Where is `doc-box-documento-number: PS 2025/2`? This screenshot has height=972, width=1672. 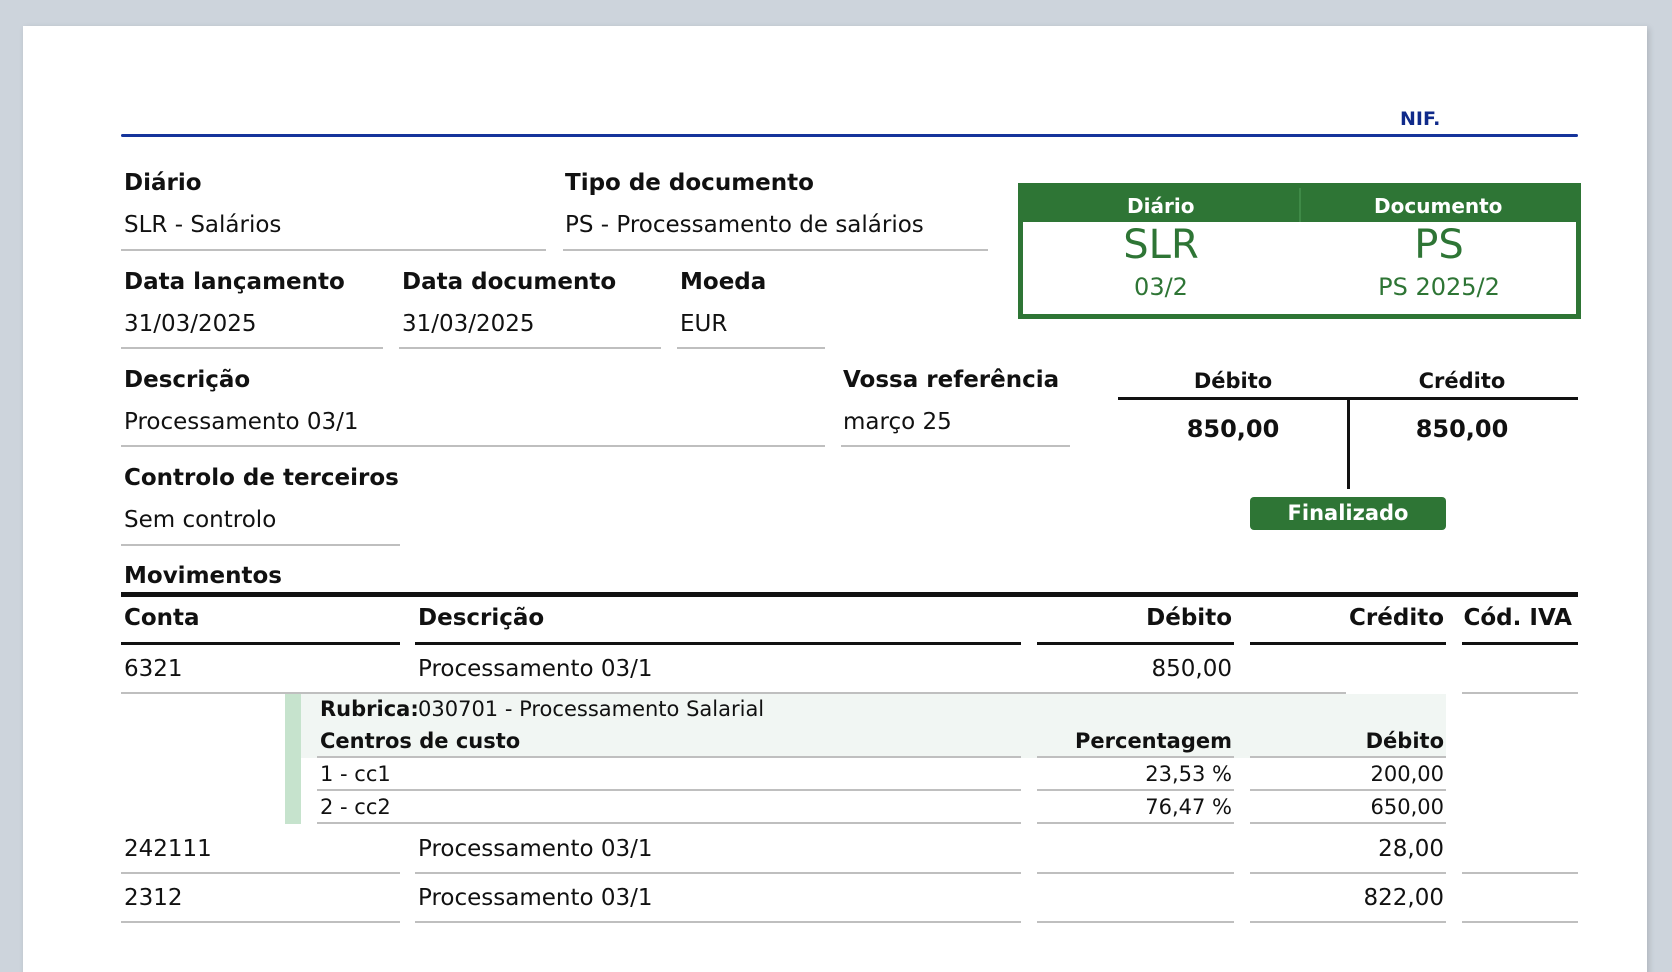
doc-box-documento-number: PS 2025/2 is located at coordinates (1439, 287).